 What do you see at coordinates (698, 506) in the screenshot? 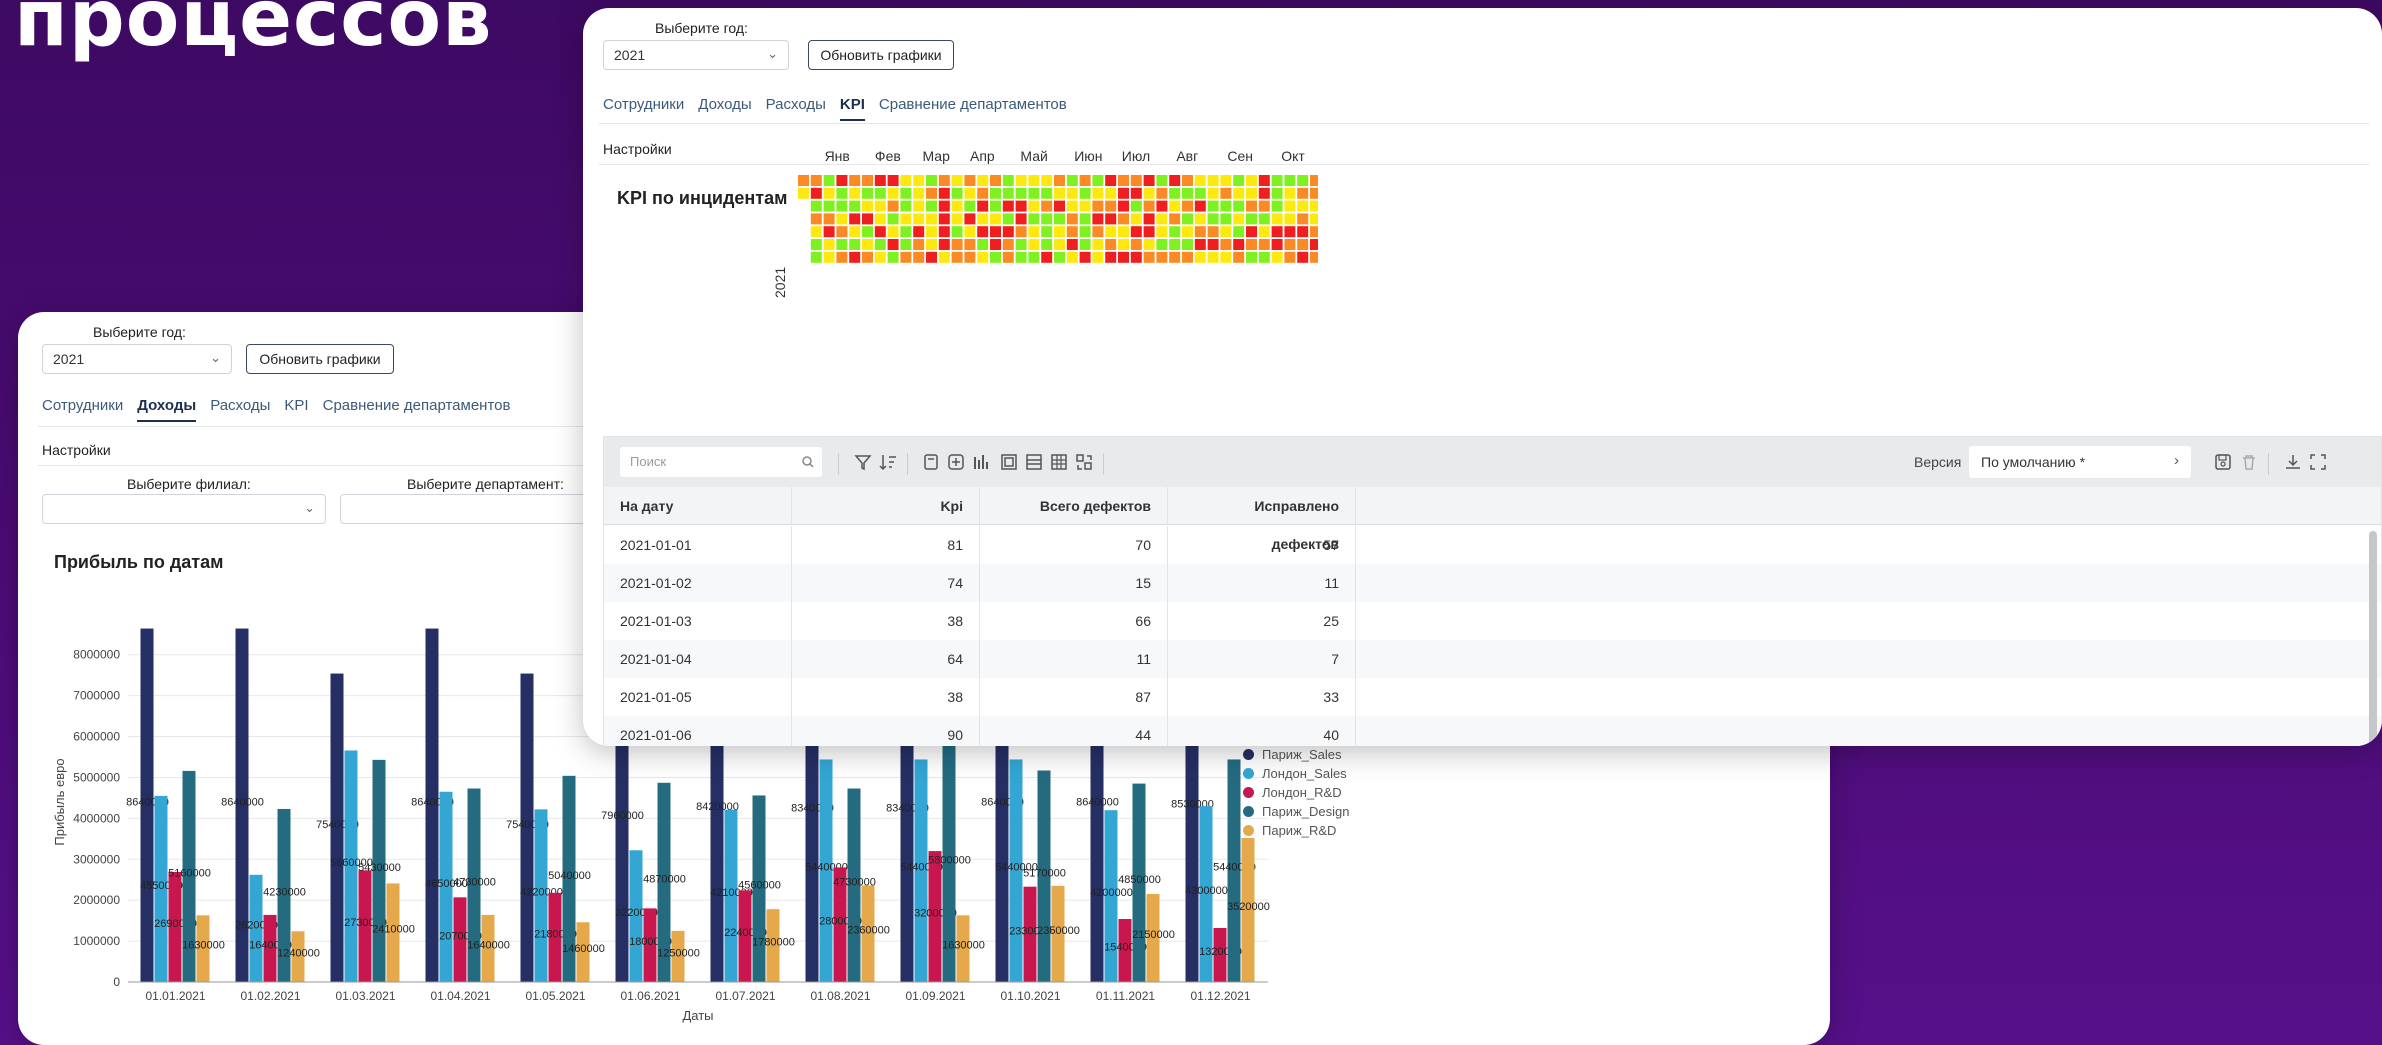
I see `column-header: На дату` at bounding box center [698, 506].